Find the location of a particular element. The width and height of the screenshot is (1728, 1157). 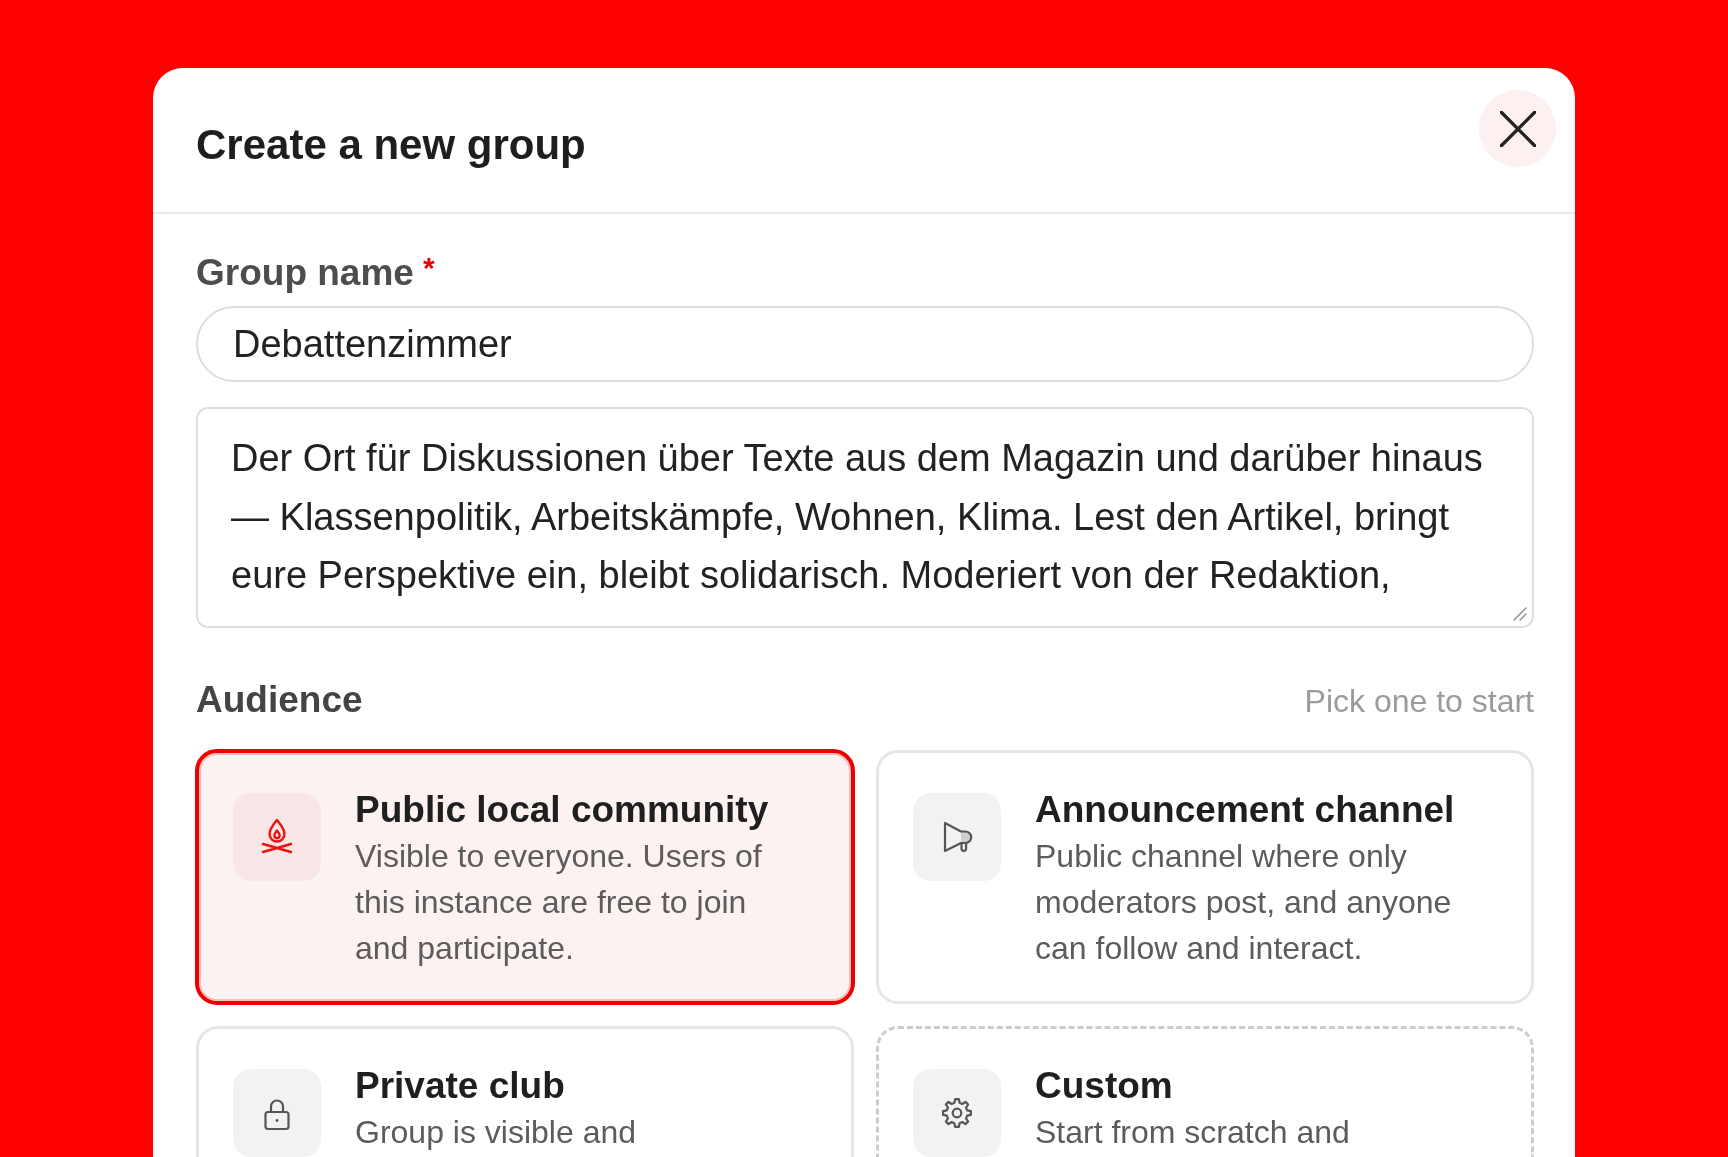

option-description: Start from scratch and is located at coordinates (1193, 1132).